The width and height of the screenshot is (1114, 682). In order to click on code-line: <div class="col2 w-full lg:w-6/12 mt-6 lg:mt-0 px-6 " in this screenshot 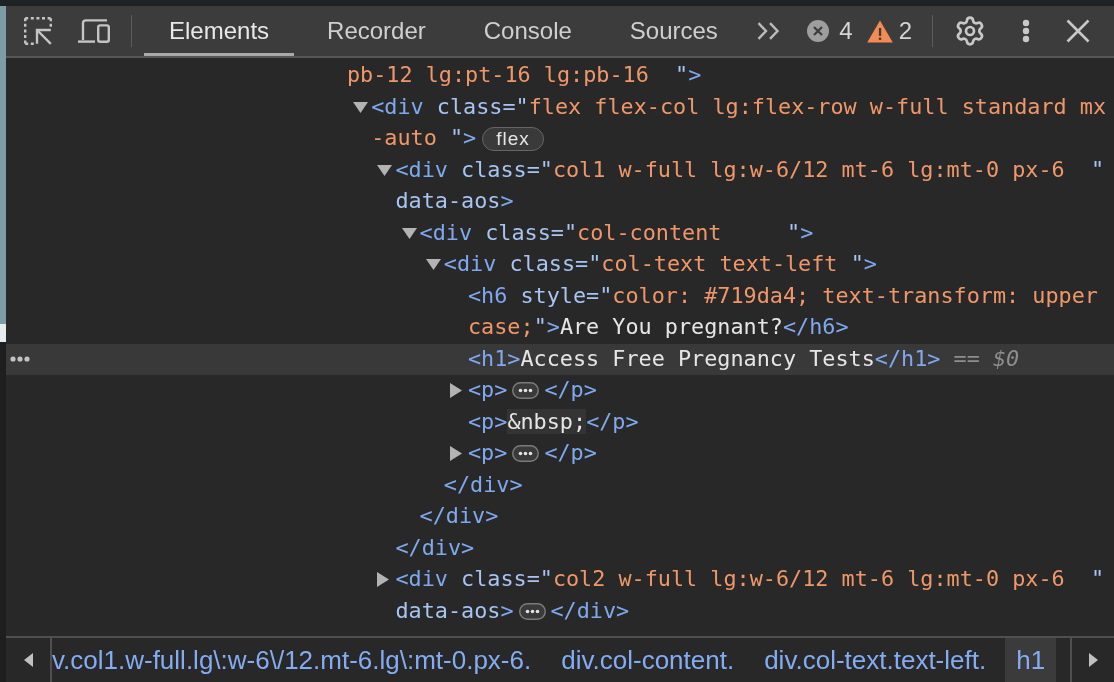, I will do `click(750, 579)`.